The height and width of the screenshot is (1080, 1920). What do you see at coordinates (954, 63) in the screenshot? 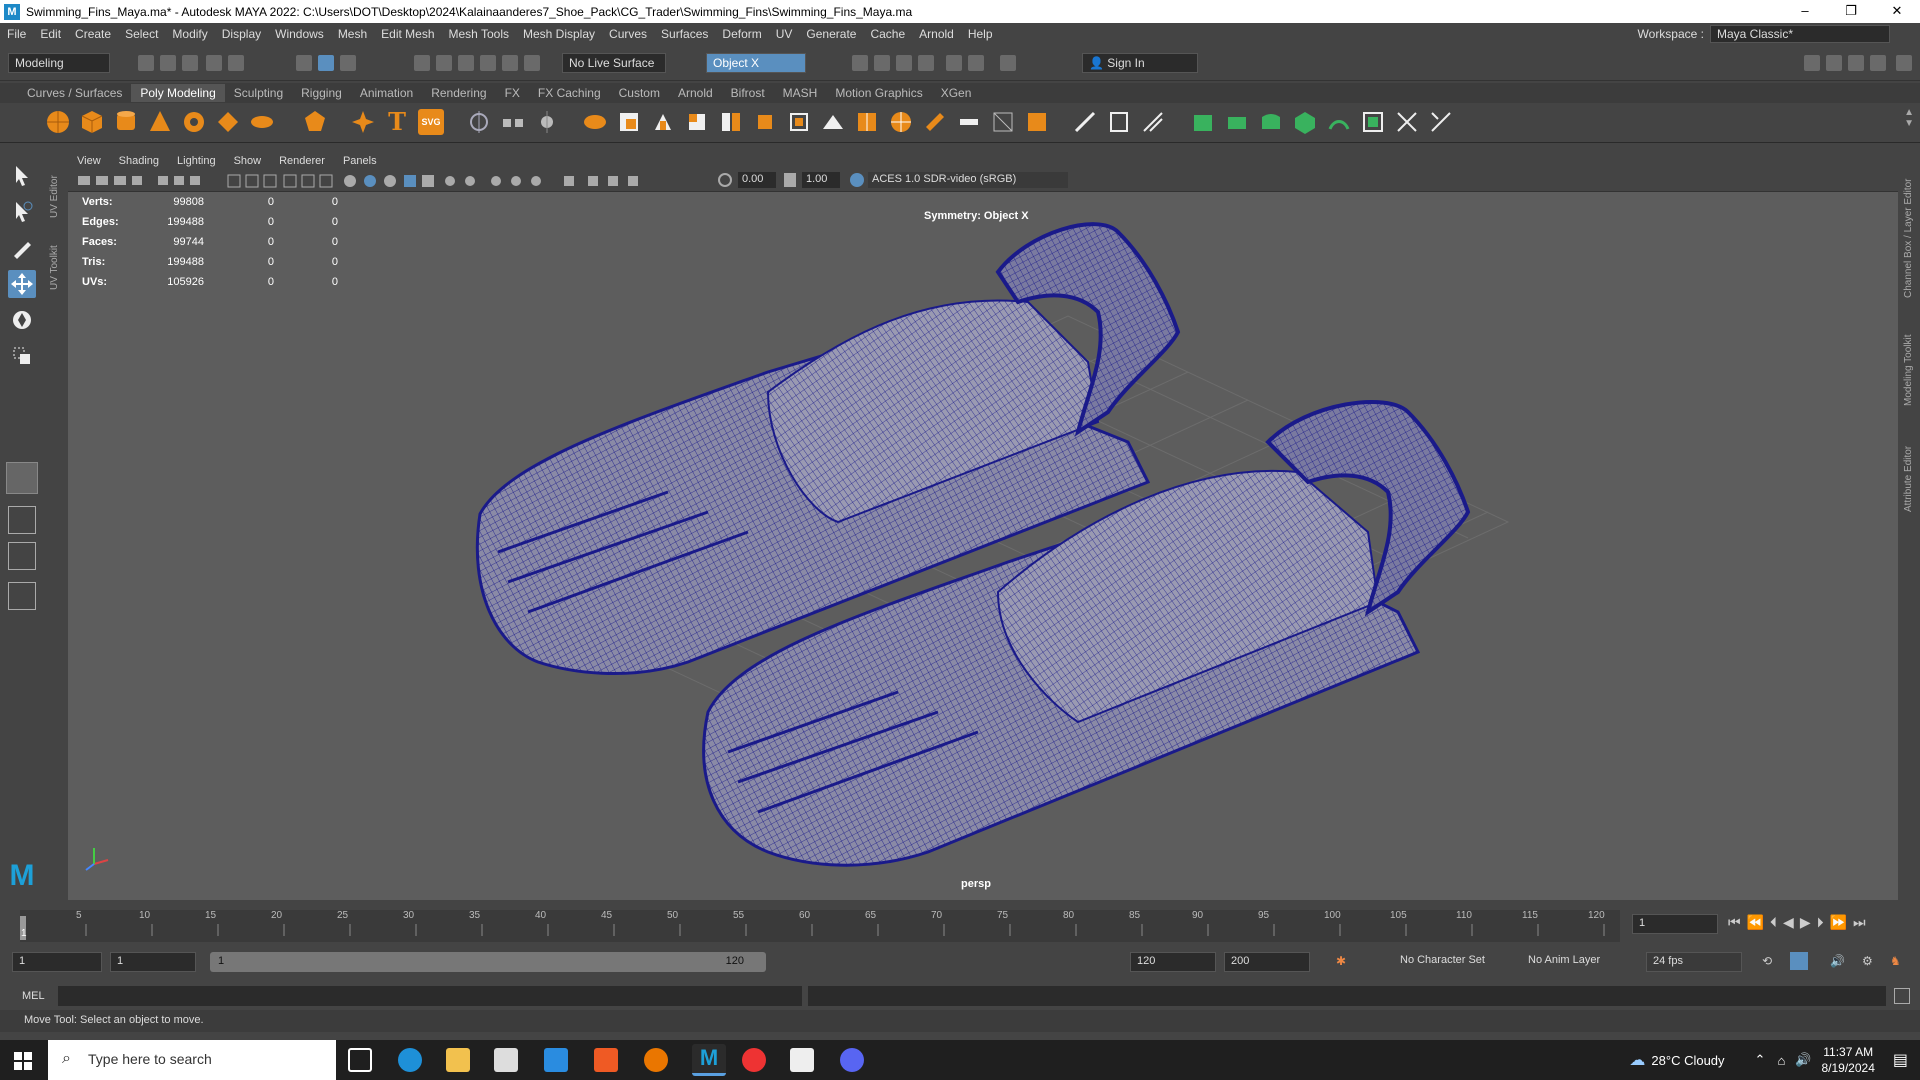
I see `hypershade-icon` at bounding box center [954, 63].